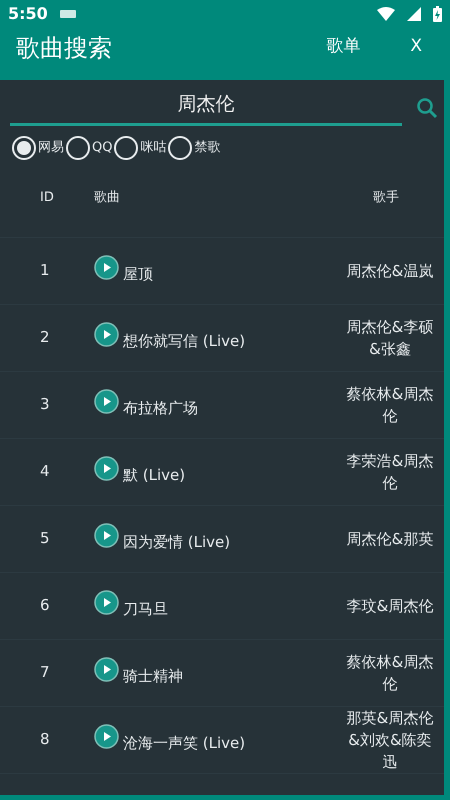 The image size is (450, 800). Describe the element at coordinates (390, 606) in the screenshot. I see `artist-cell-text: 李玟&周杰伦` at that location.